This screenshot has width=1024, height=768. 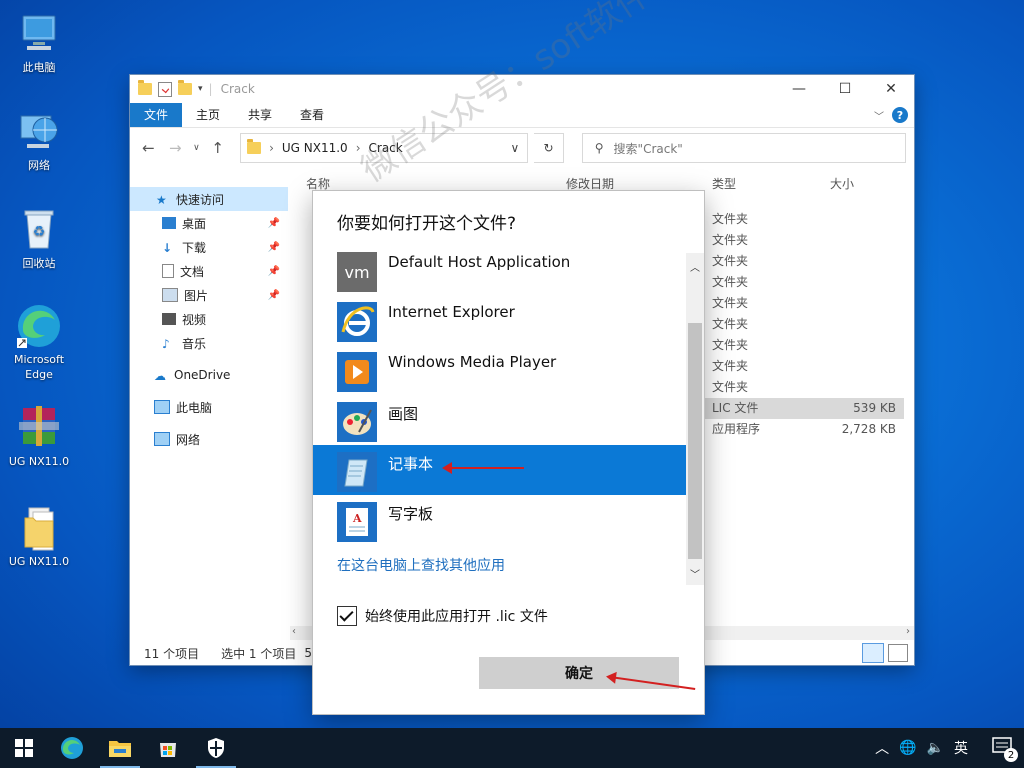 What do you see at coordinates (39, 436) in the screenshot?
I see `desktop-icon-ugnx-archive: UG NX11.0` at bounding box center [39, 436].